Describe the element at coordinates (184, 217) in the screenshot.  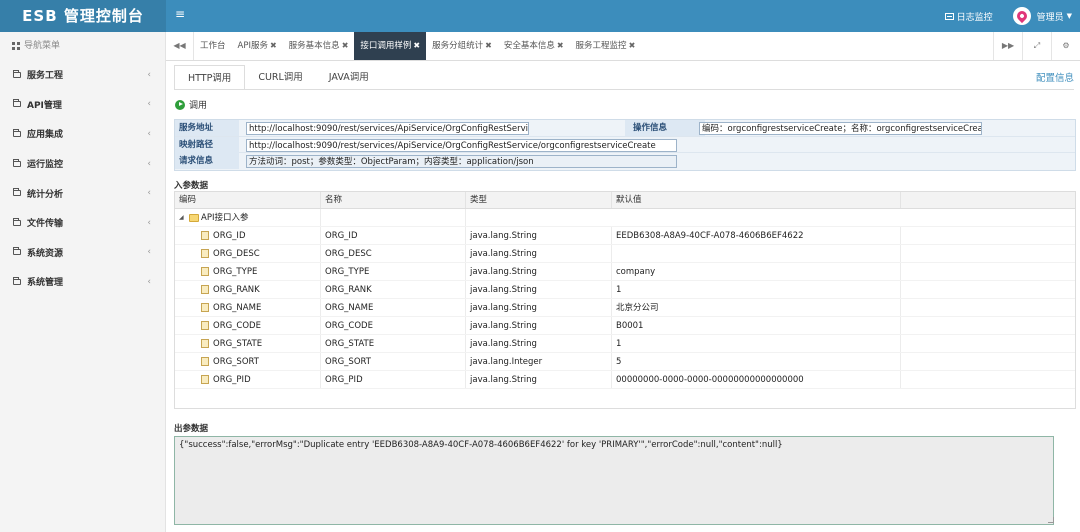
I see `collapse-triangle-icon: ◢` at that location.